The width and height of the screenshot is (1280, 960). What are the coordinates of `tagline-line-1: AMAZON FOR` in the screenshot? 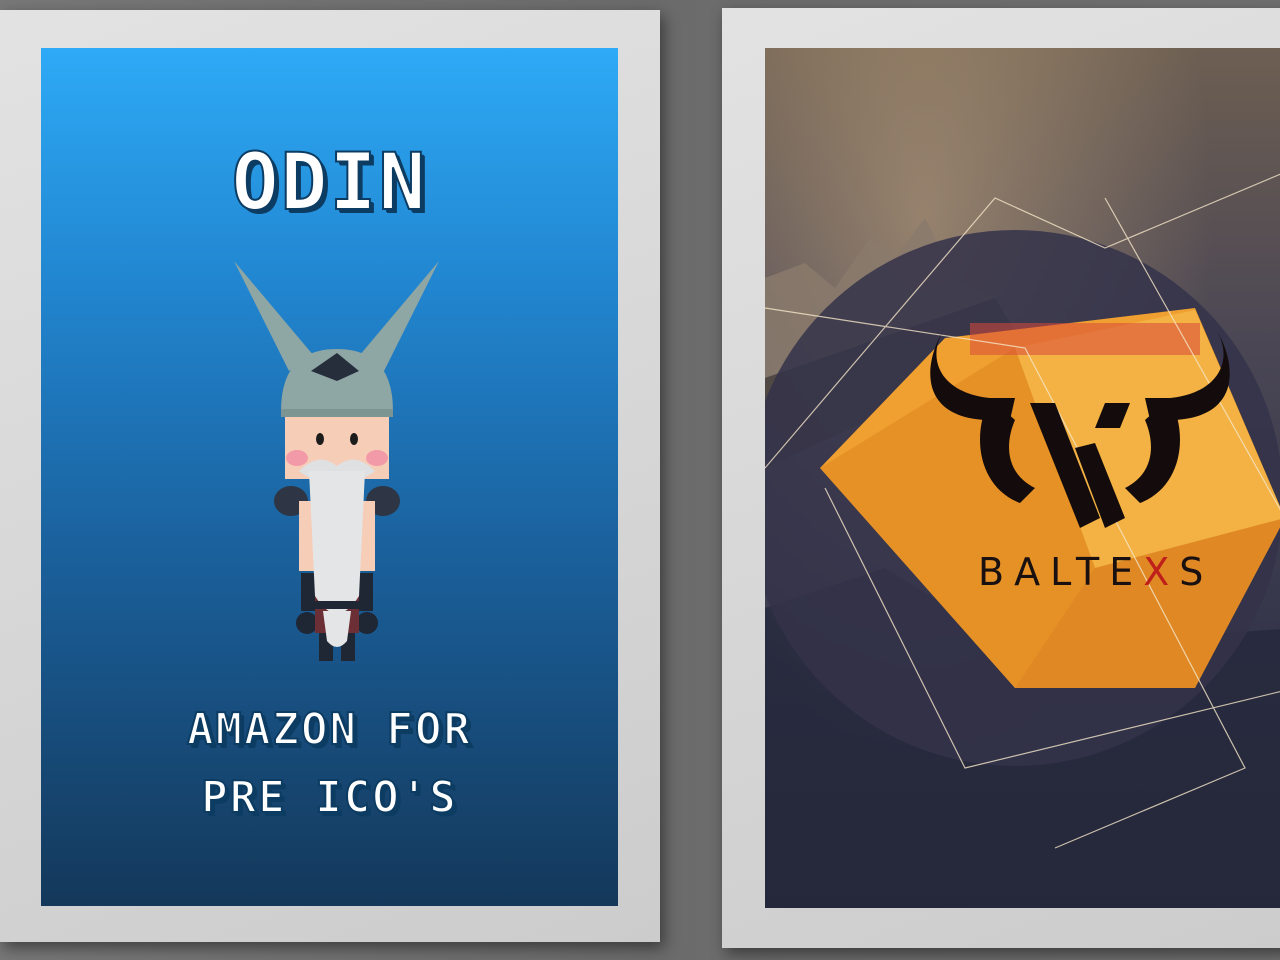 It's located at (329, 729).